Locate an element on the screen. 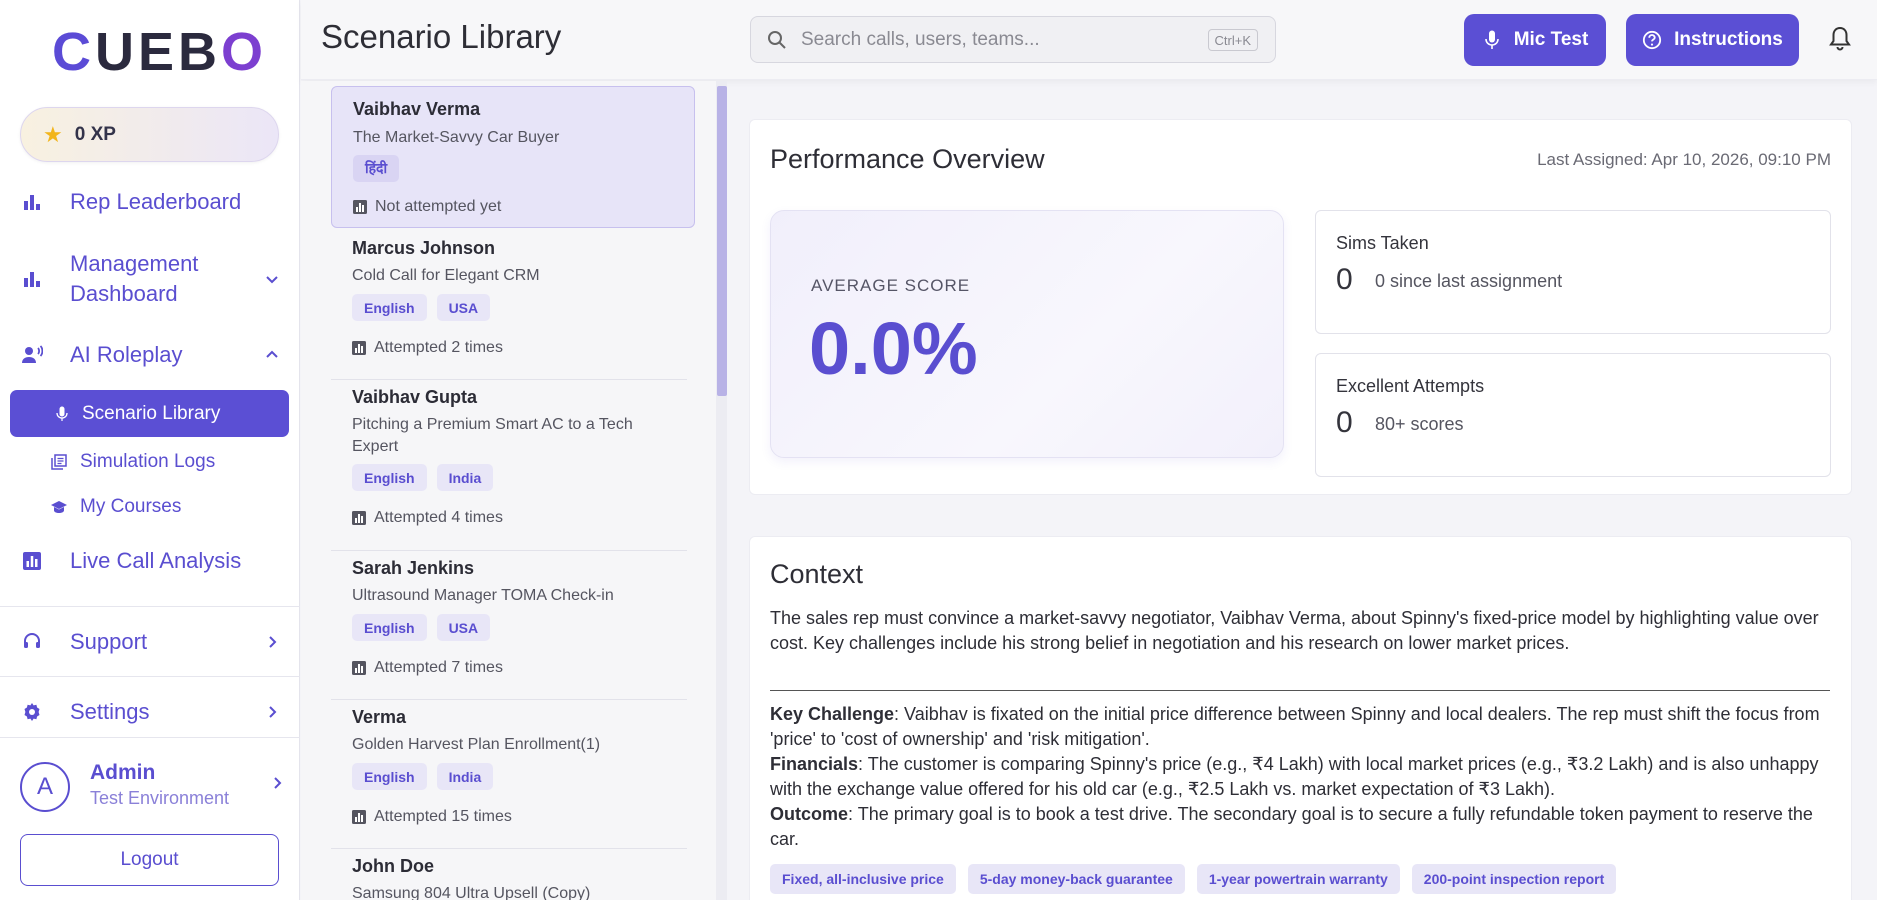  nav-simulation-logs: Simulation Logs is located at coordinates (149, 461).